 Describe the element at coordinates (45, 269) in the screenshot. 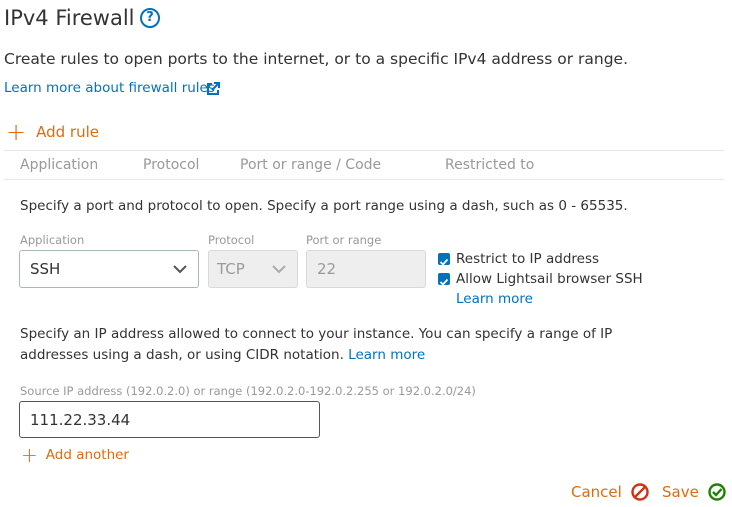

I see `application-value: SSH` at that location.